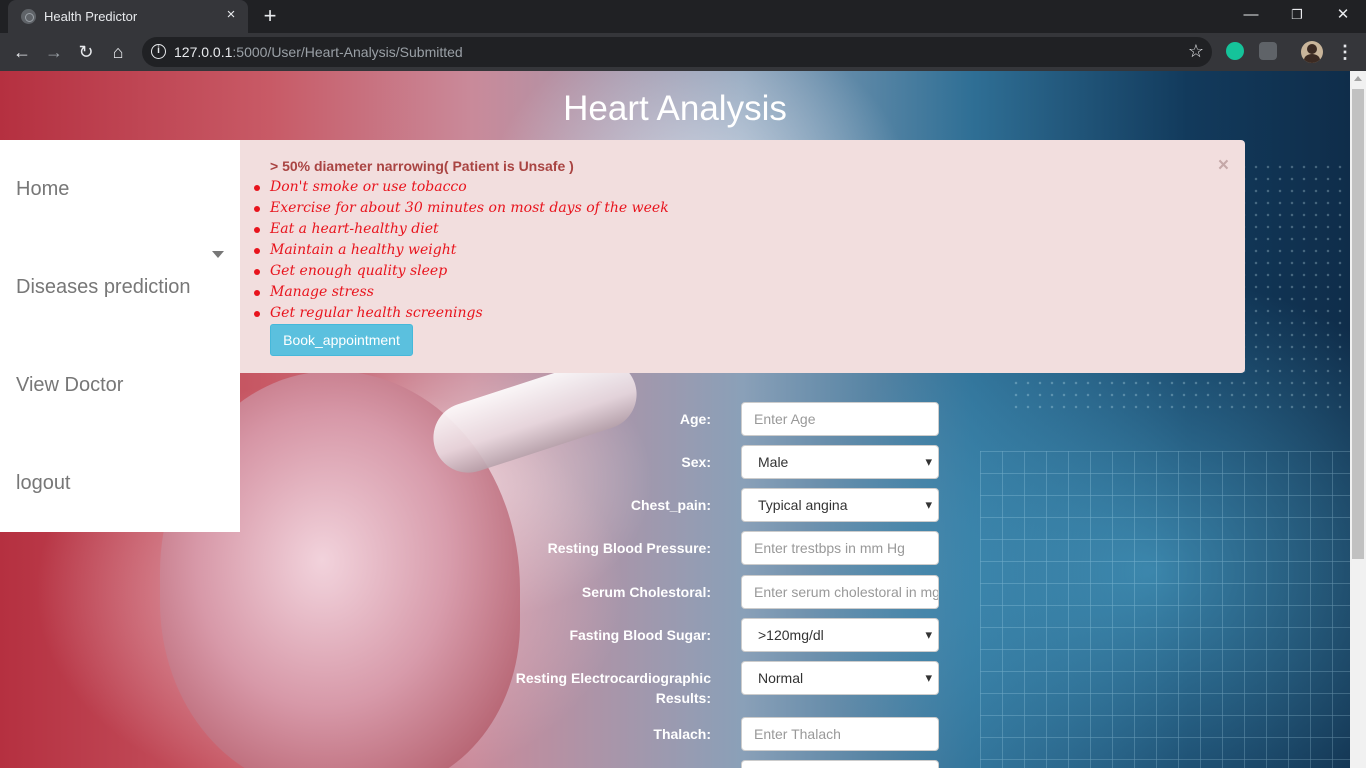 This screenshot has height=768, width=1366. I want to click on scroll-up-arrow-icon, so click(1358, 78).